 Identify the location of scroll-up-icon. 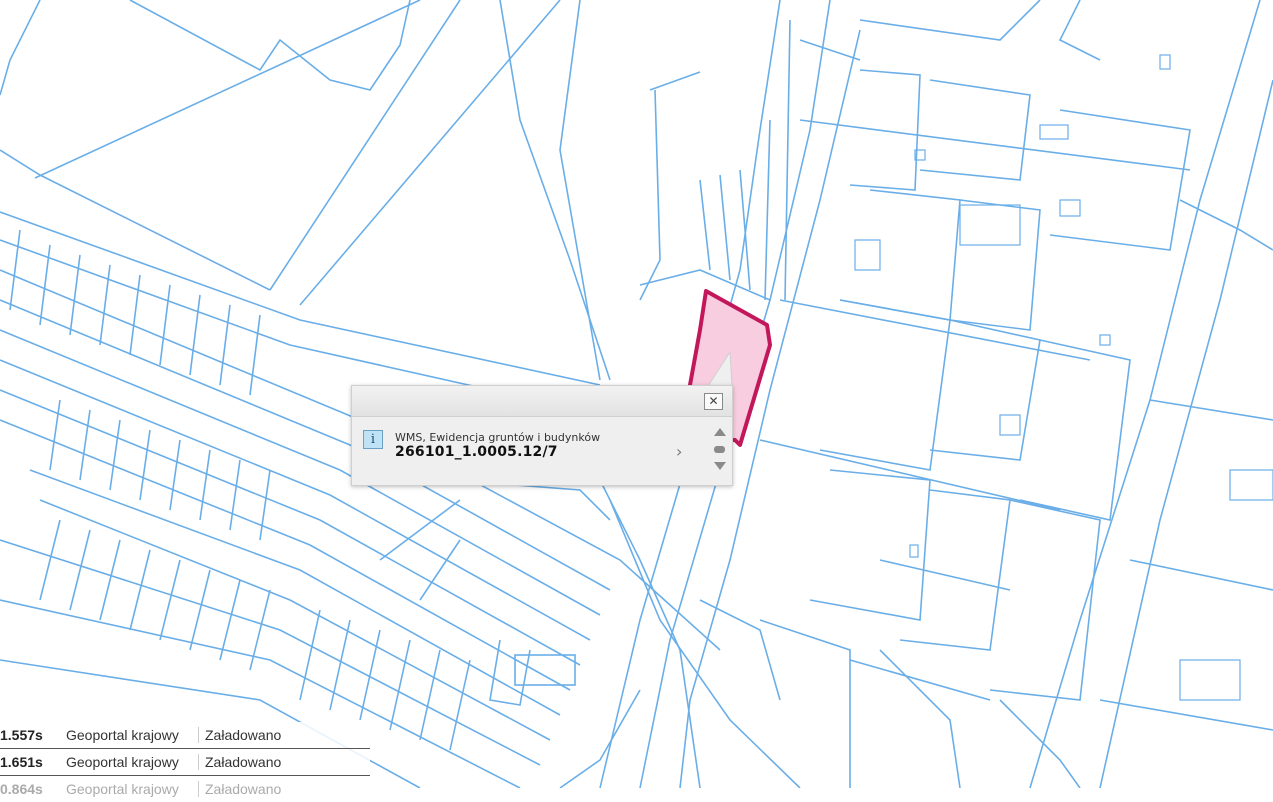
(720, 432).